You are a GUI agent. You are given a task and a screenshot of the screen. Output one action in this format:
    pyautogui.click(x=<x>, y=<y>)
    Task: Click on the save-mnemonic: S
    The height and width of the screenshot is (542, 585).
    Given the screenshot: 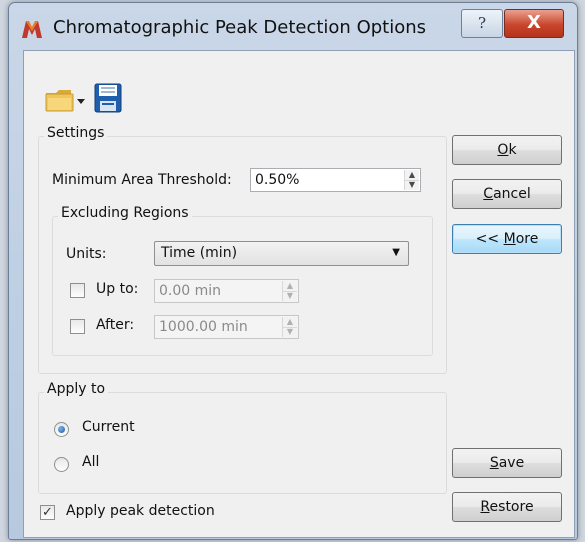 What is the action you would take?
    pyautogui.click(x=494, y=463)
    